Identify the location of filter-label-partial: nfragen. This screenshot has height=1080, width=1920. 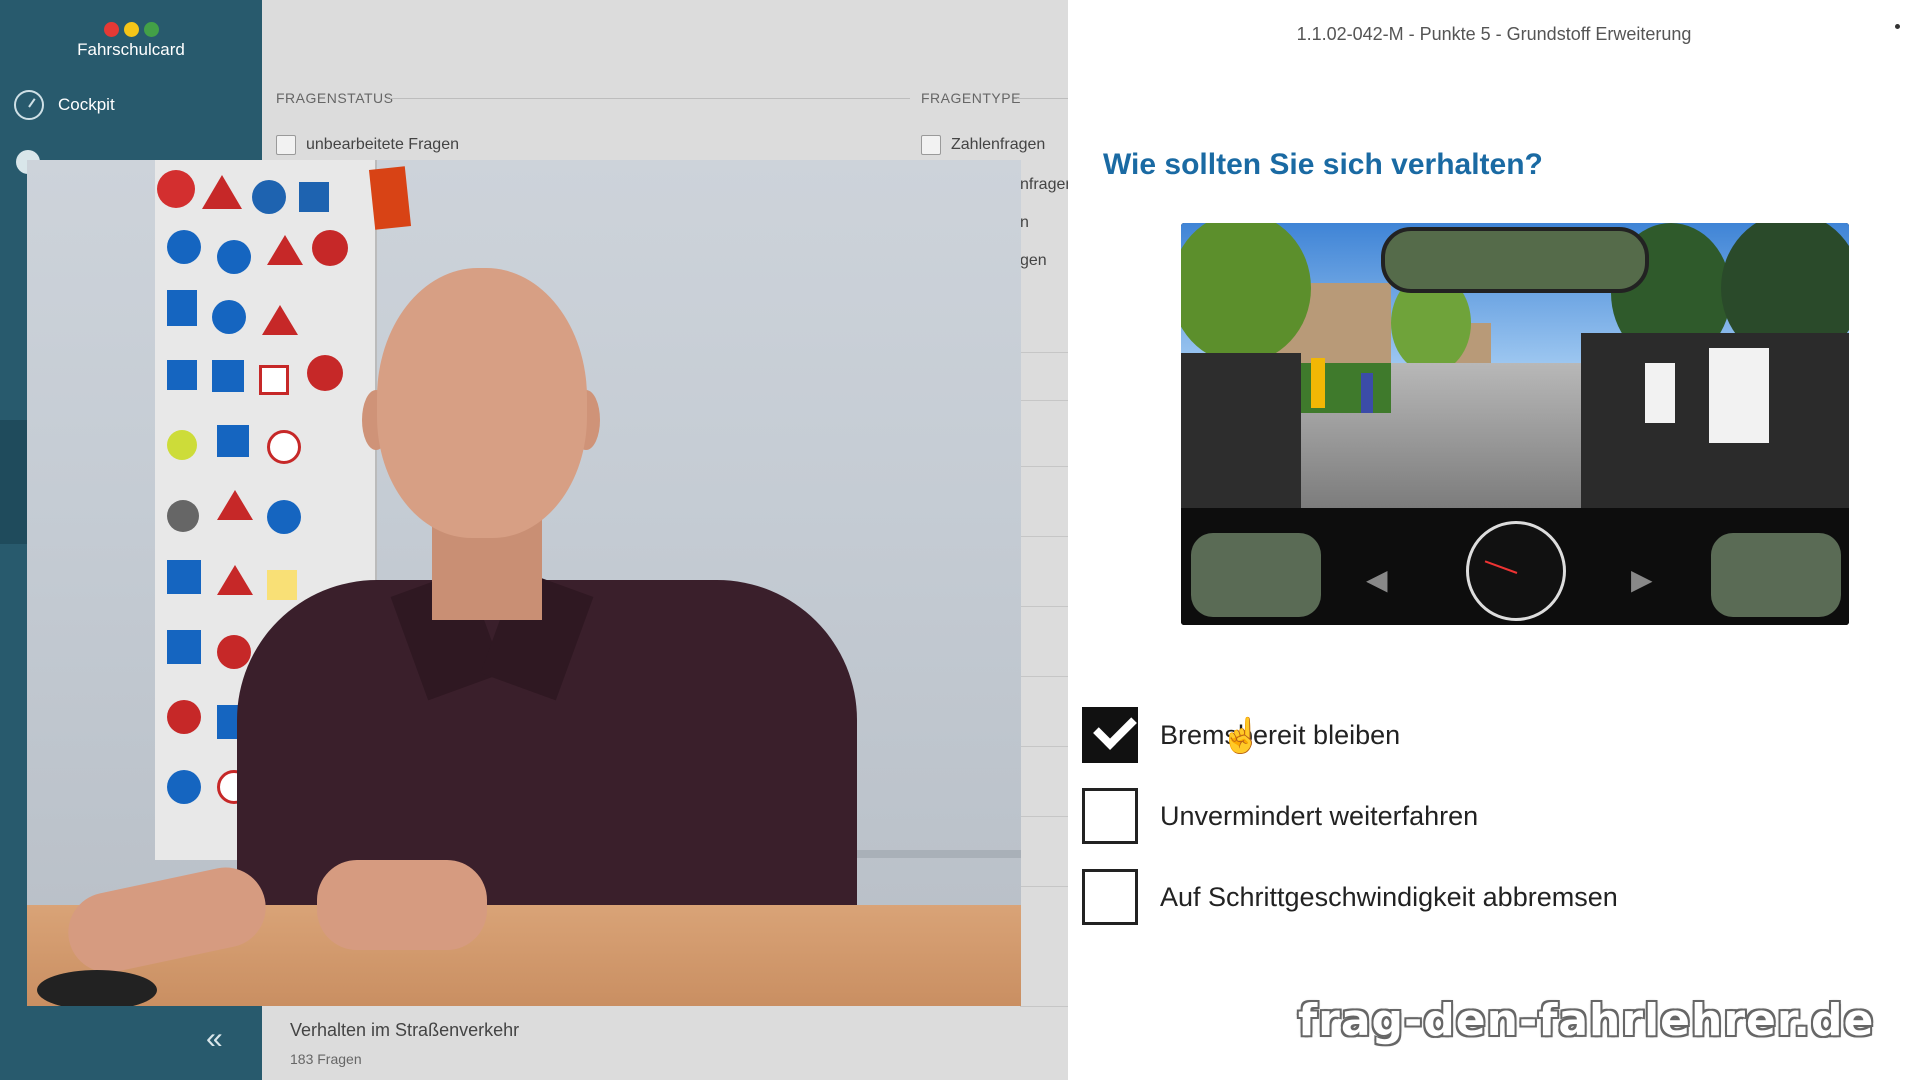
(1047, 185).